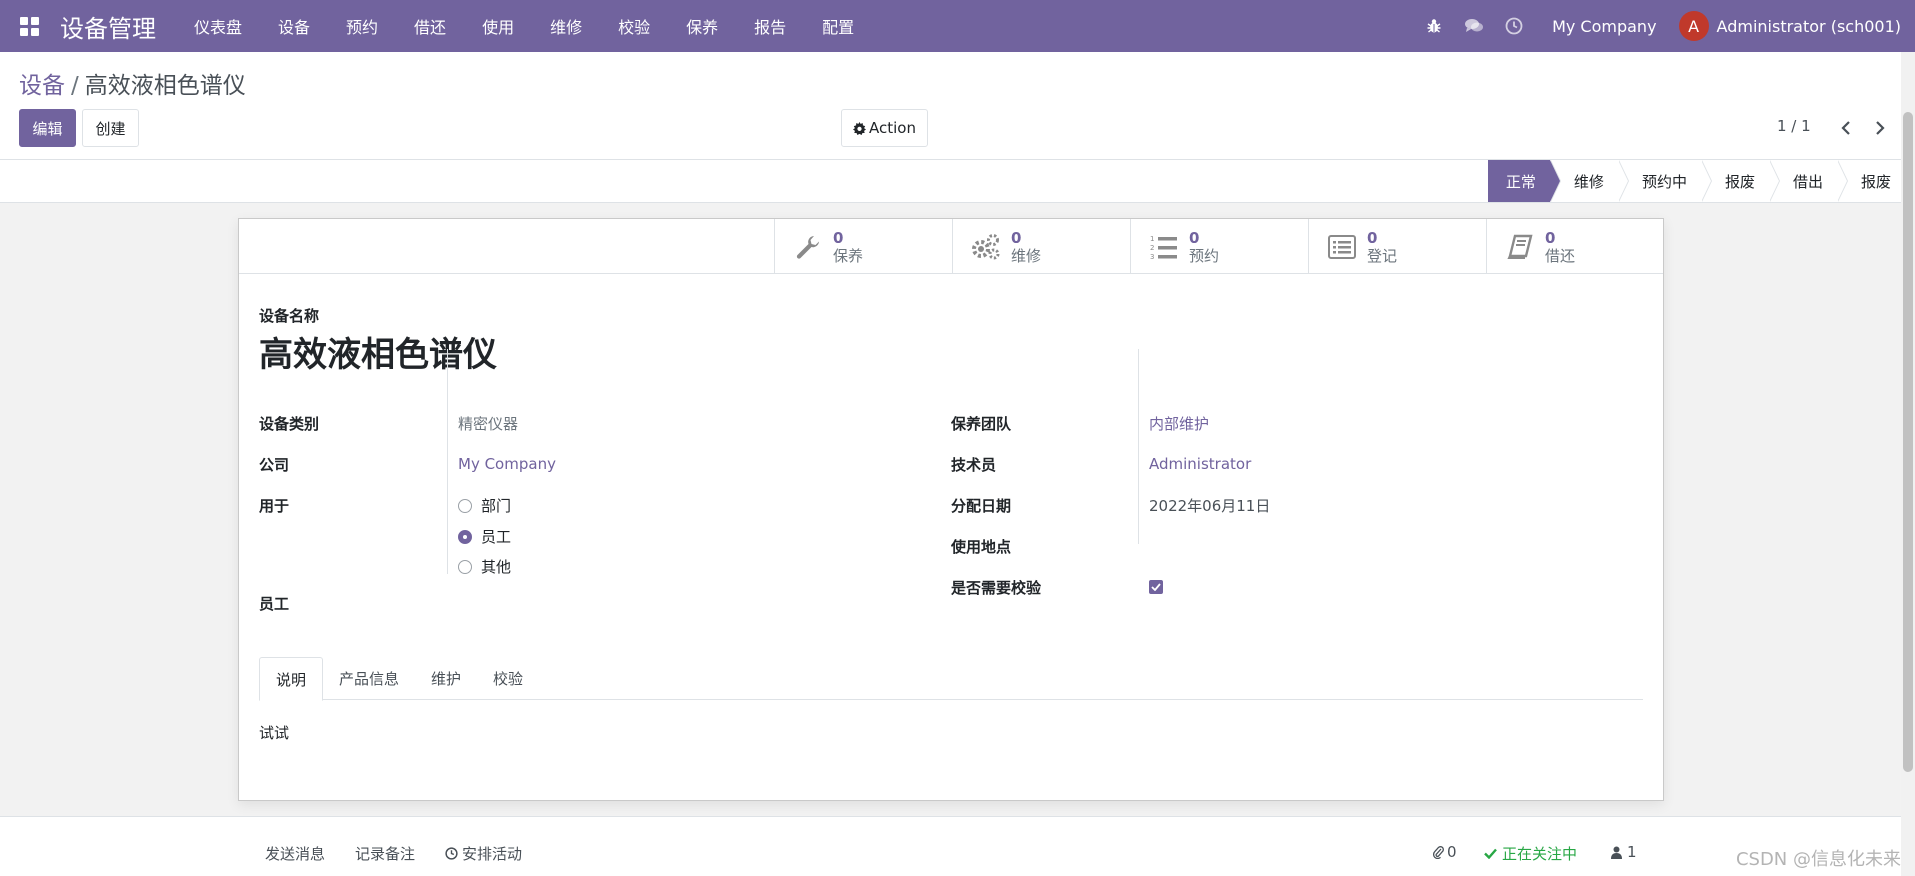  I want to click on book-icon, so click(1520, 247).